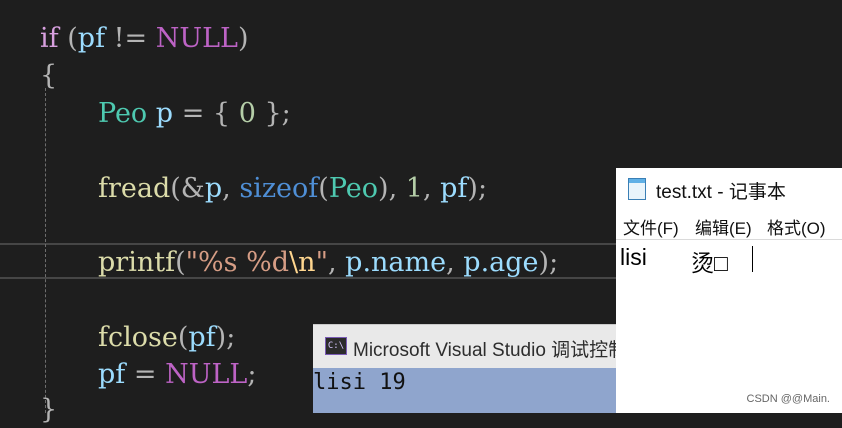 This screenshot has width=842, height=428. I want to click on menu-format: 格式(O), so click(796, 226).